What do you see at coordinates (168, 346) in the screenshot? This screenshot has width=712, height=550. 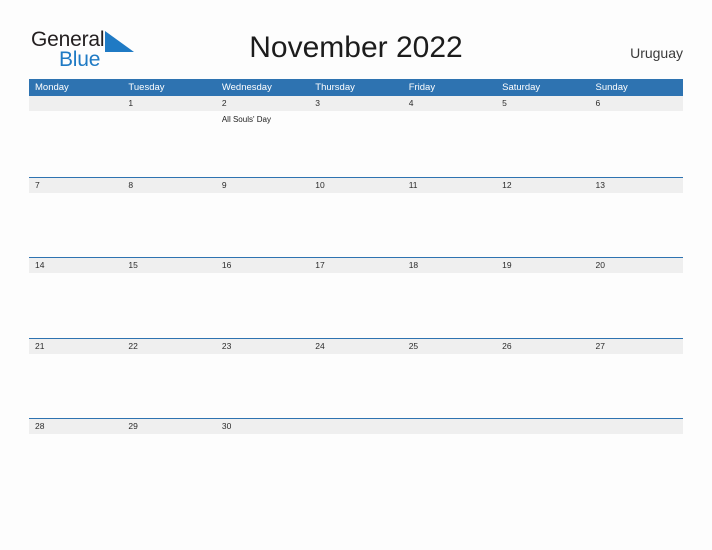 I see `calendar-day-cell: 22` at bounding box center [168, 346].